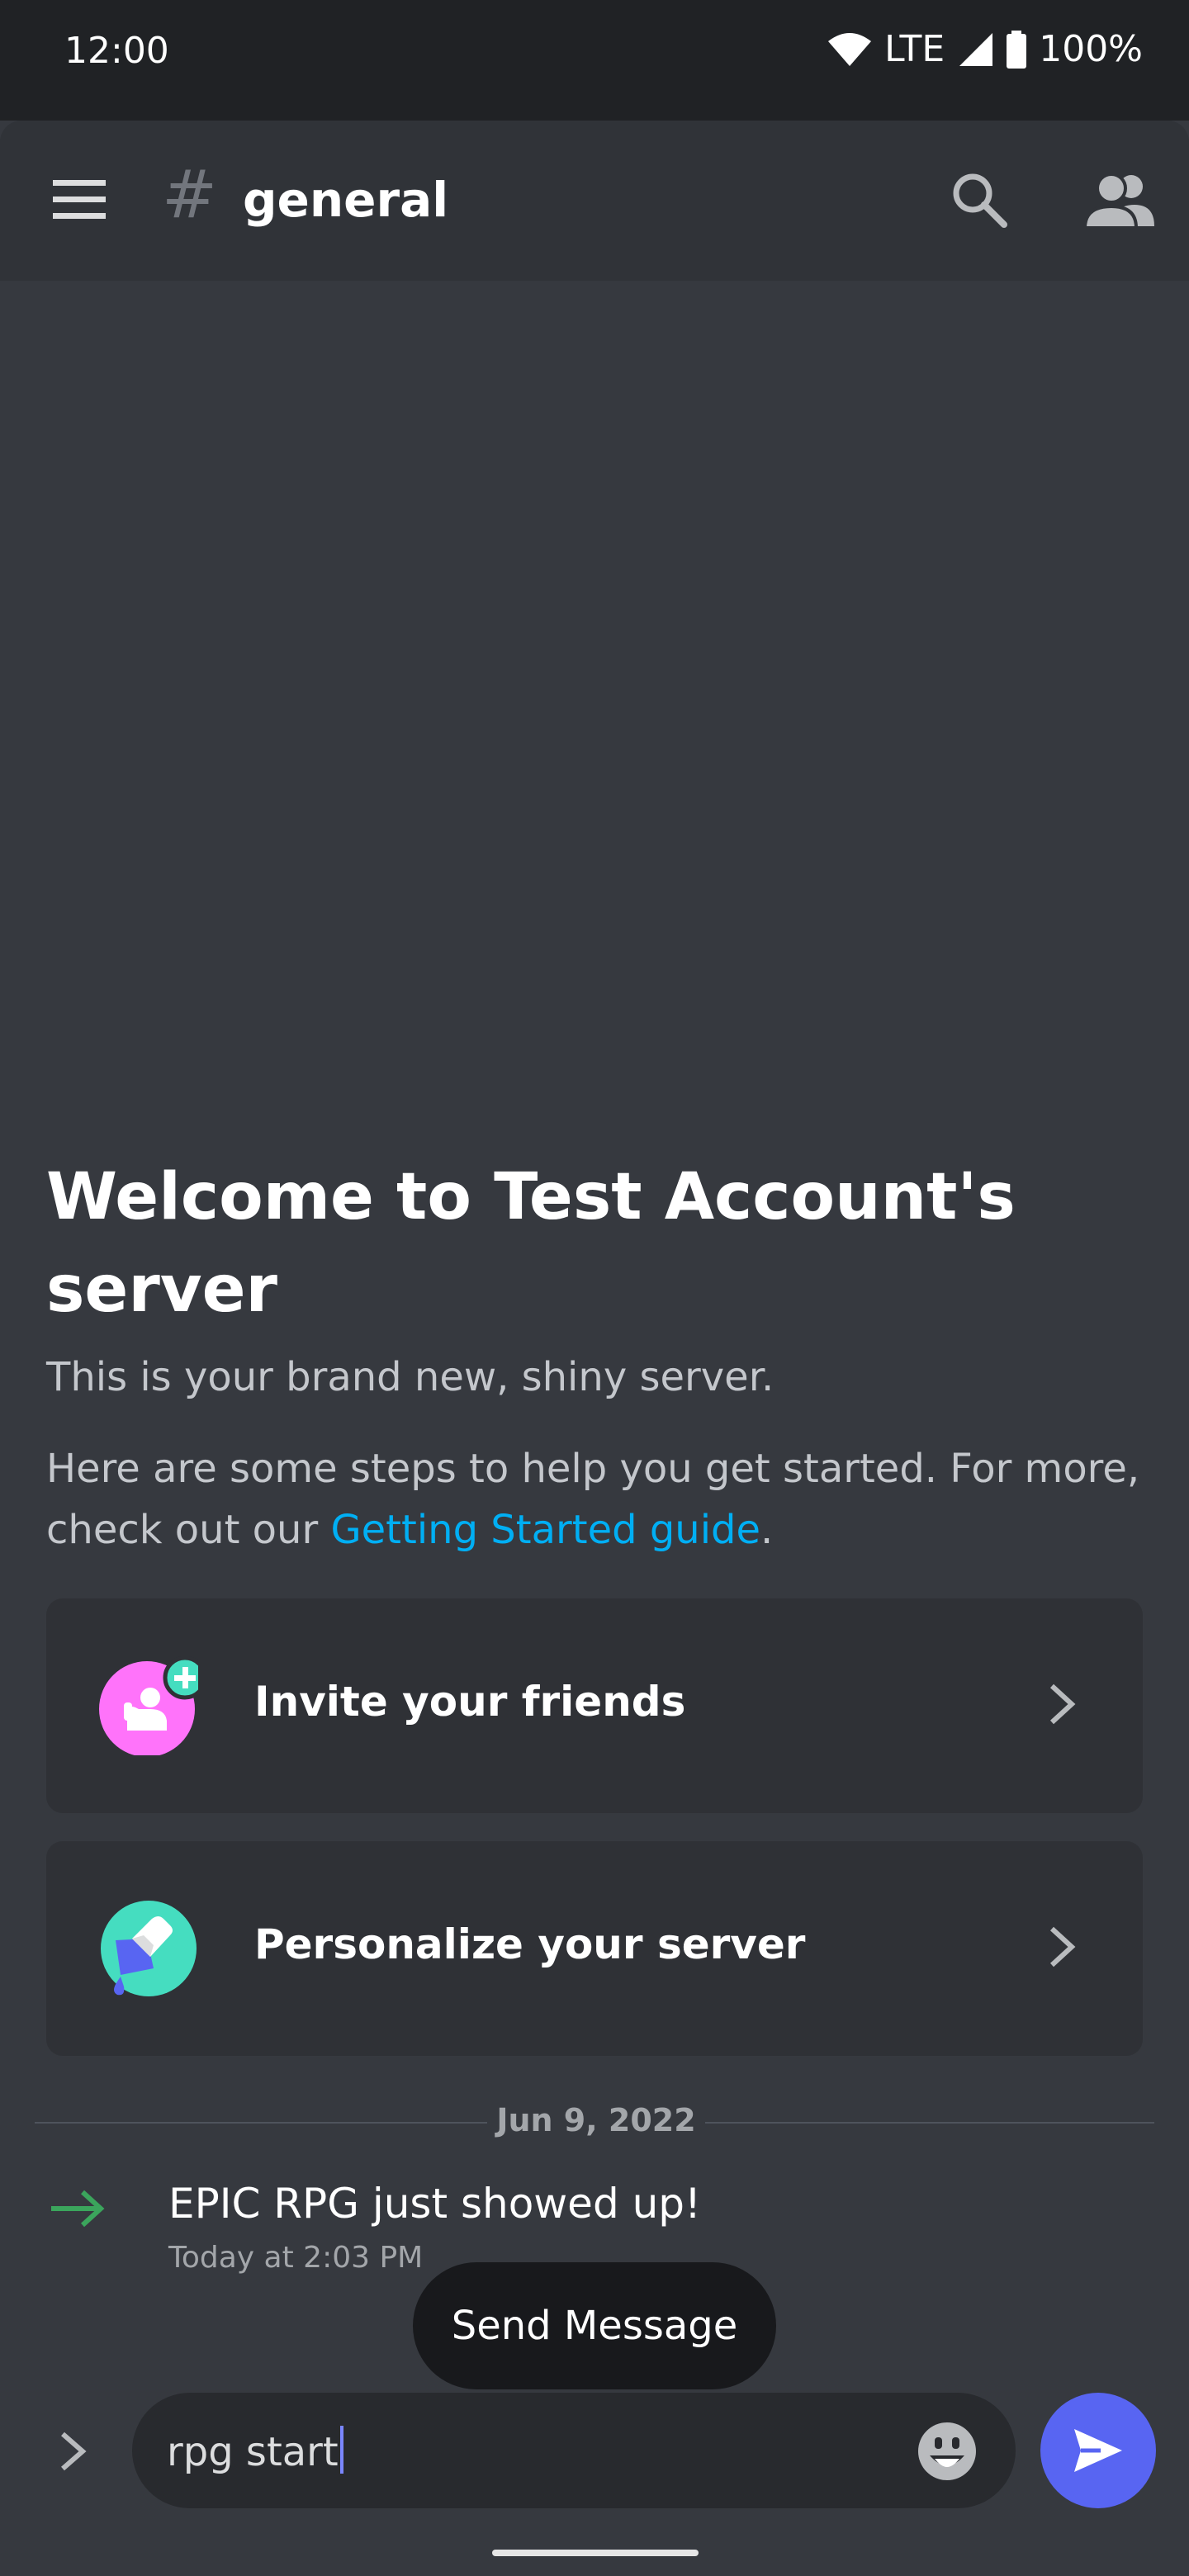  I want to click on personalize-server-card: Personalize your server, so click(594, 1948).